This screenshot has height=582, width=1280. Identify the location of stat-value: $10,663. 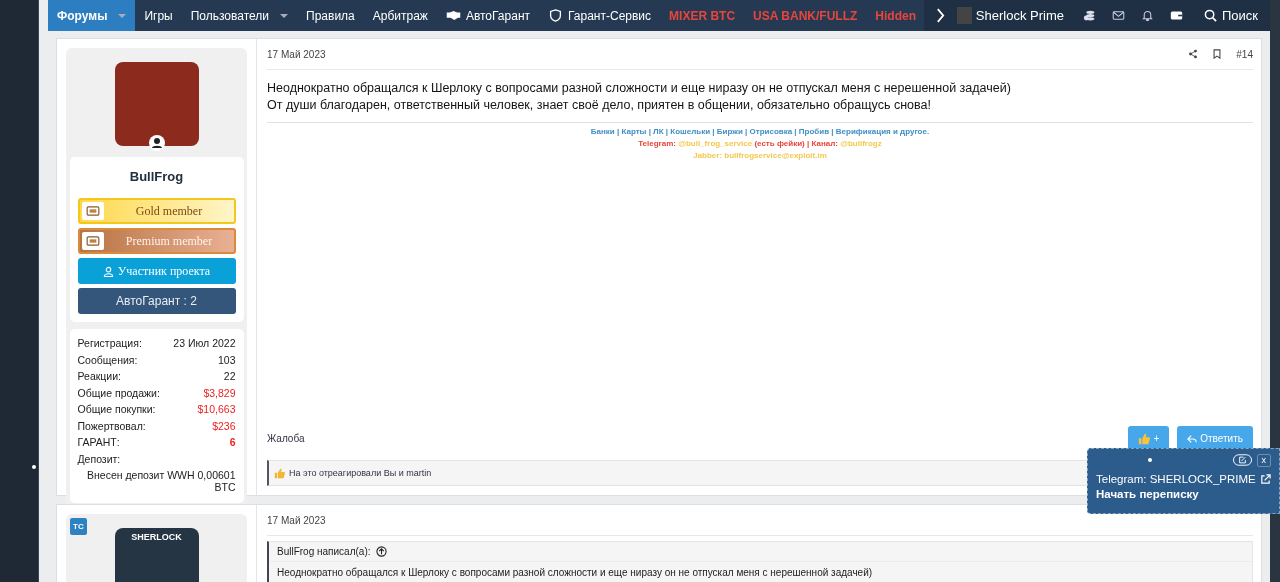
(216, 409).